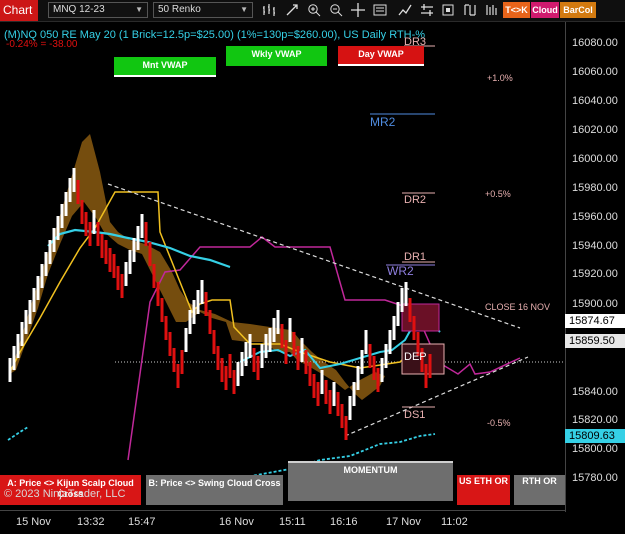 This screenshot has width=625, height=534. I want to click on pct-plus-0-5: +0.5%, so click(498, 194).